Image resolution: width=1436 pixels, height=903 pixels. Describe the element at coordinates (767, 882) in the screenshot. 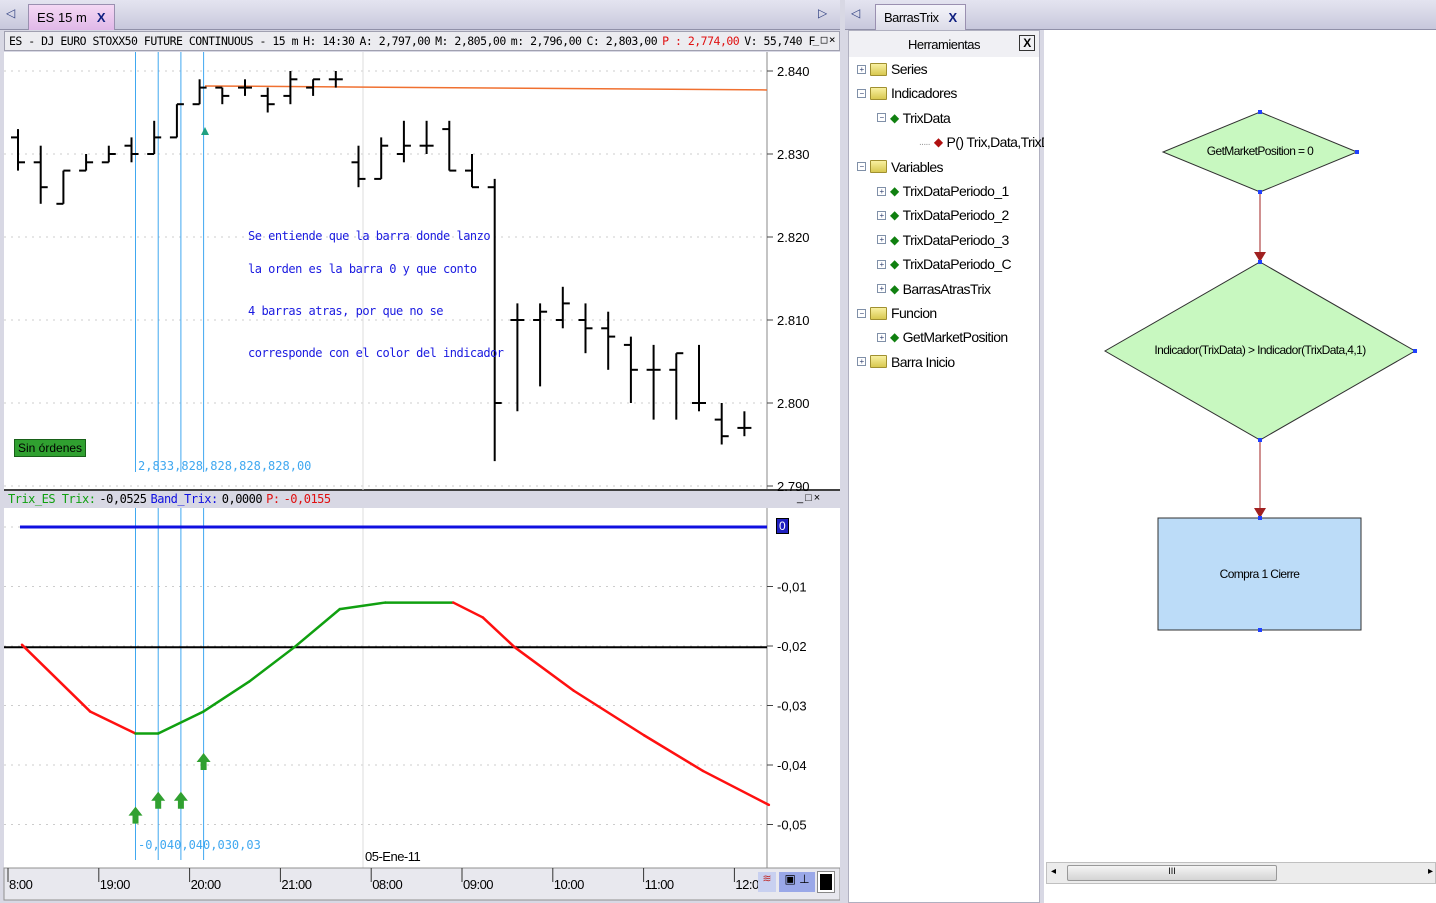

I see `color-palette-icon: ≋` at that location.